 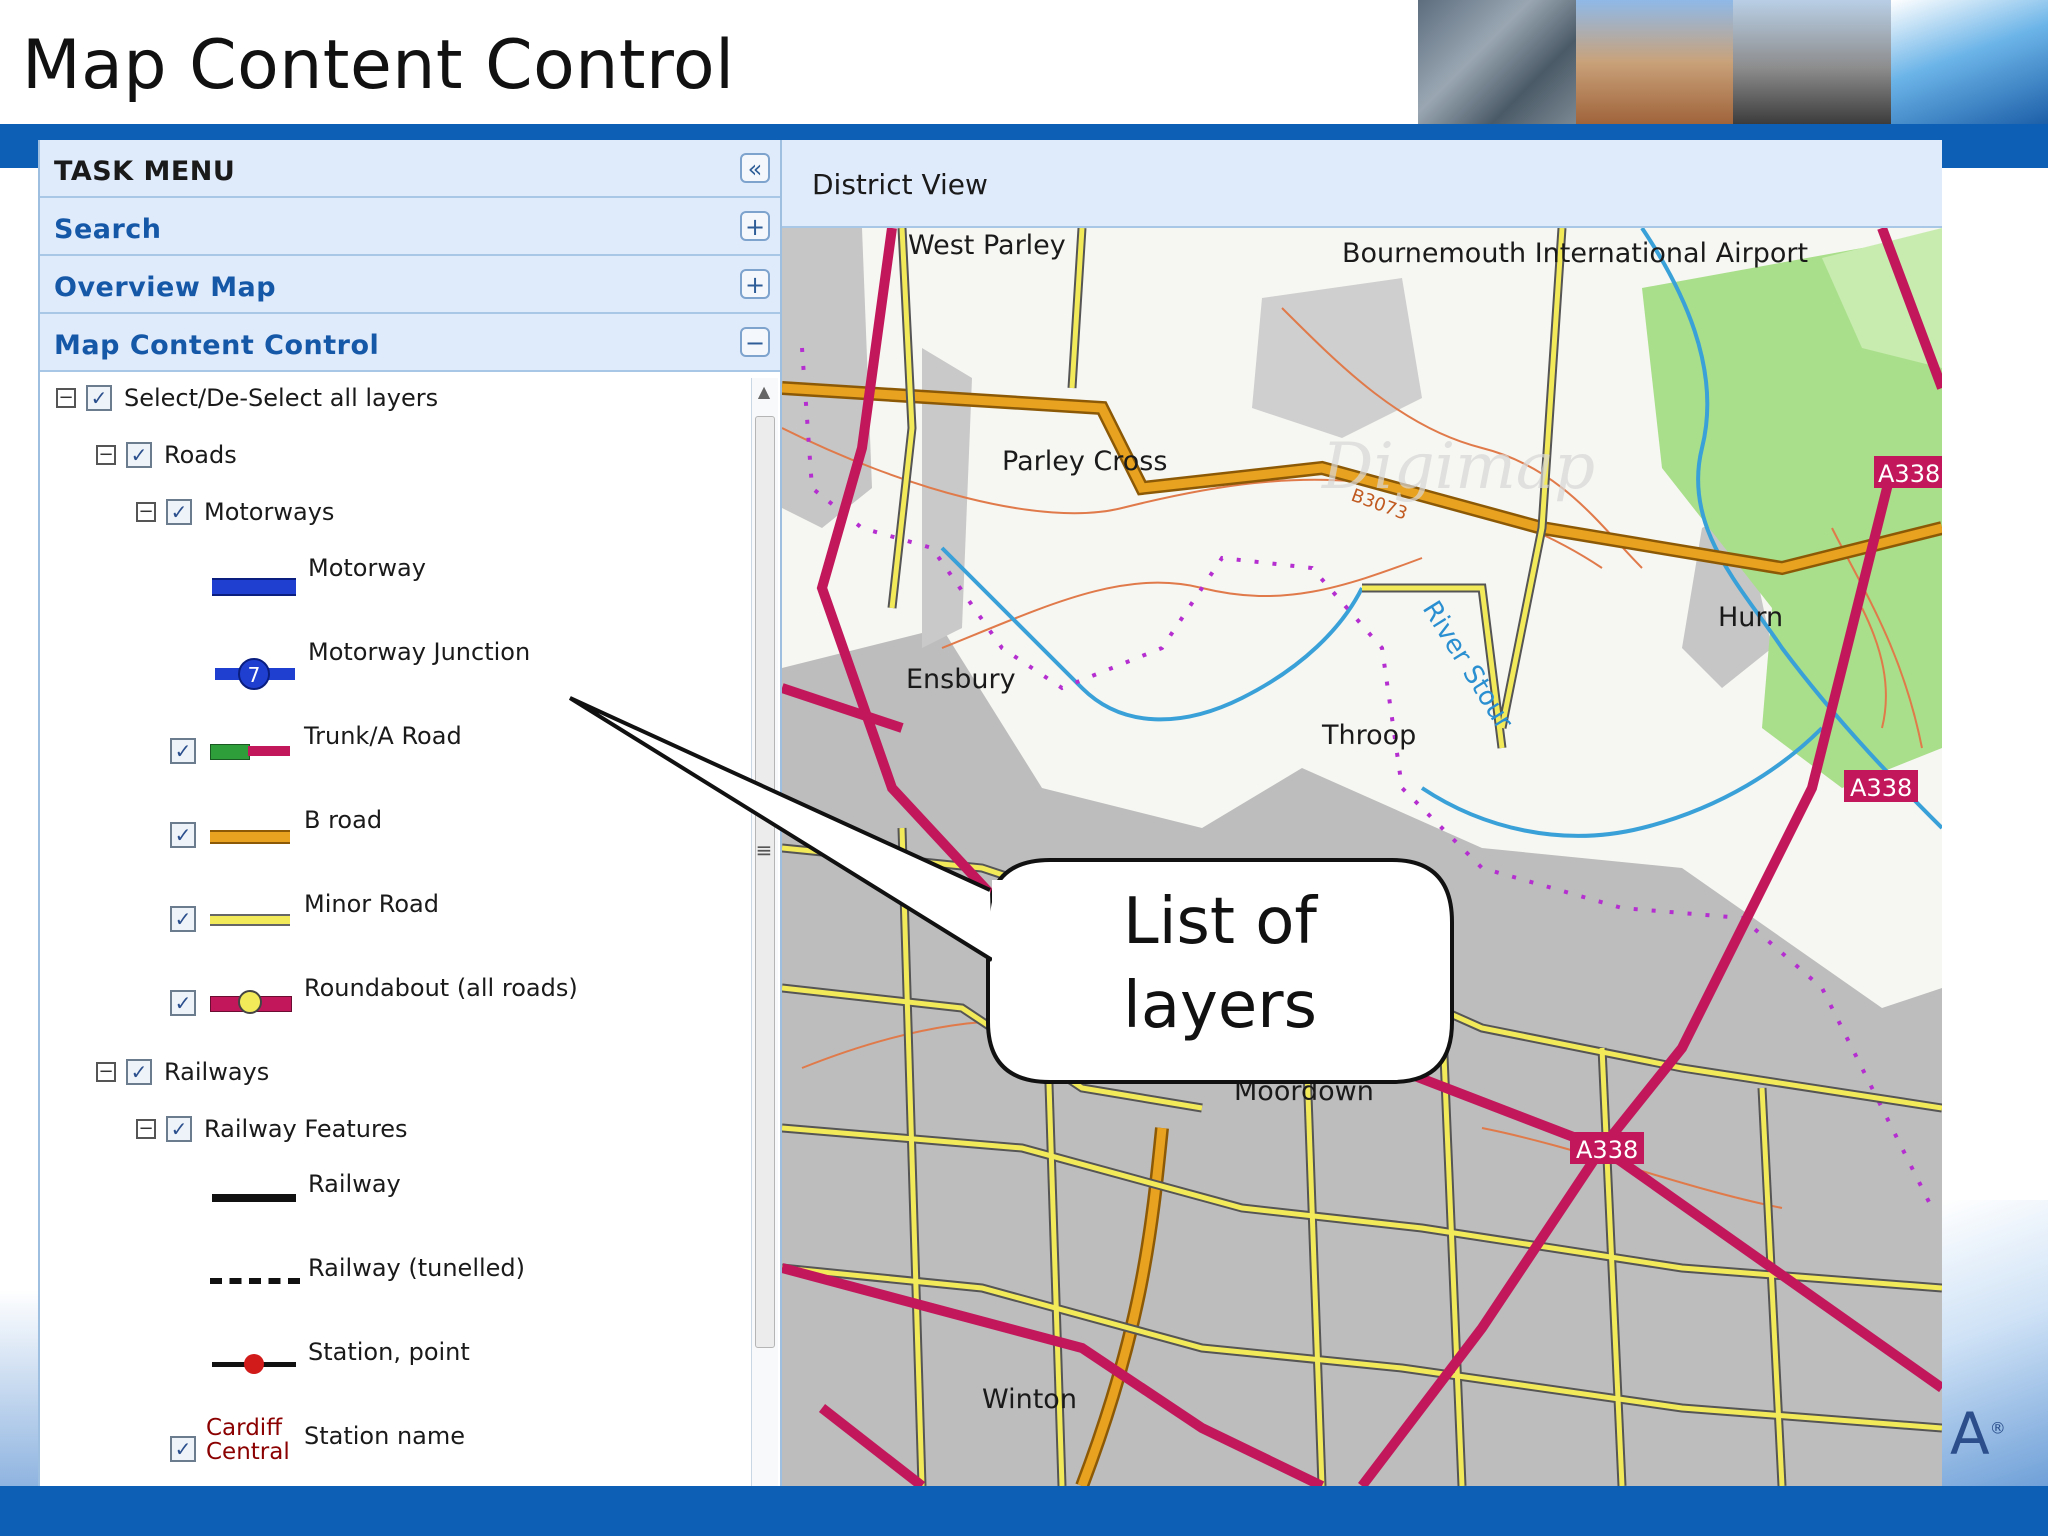 I want to click on callout-text: List of layers, so click(x=1220, y=964).